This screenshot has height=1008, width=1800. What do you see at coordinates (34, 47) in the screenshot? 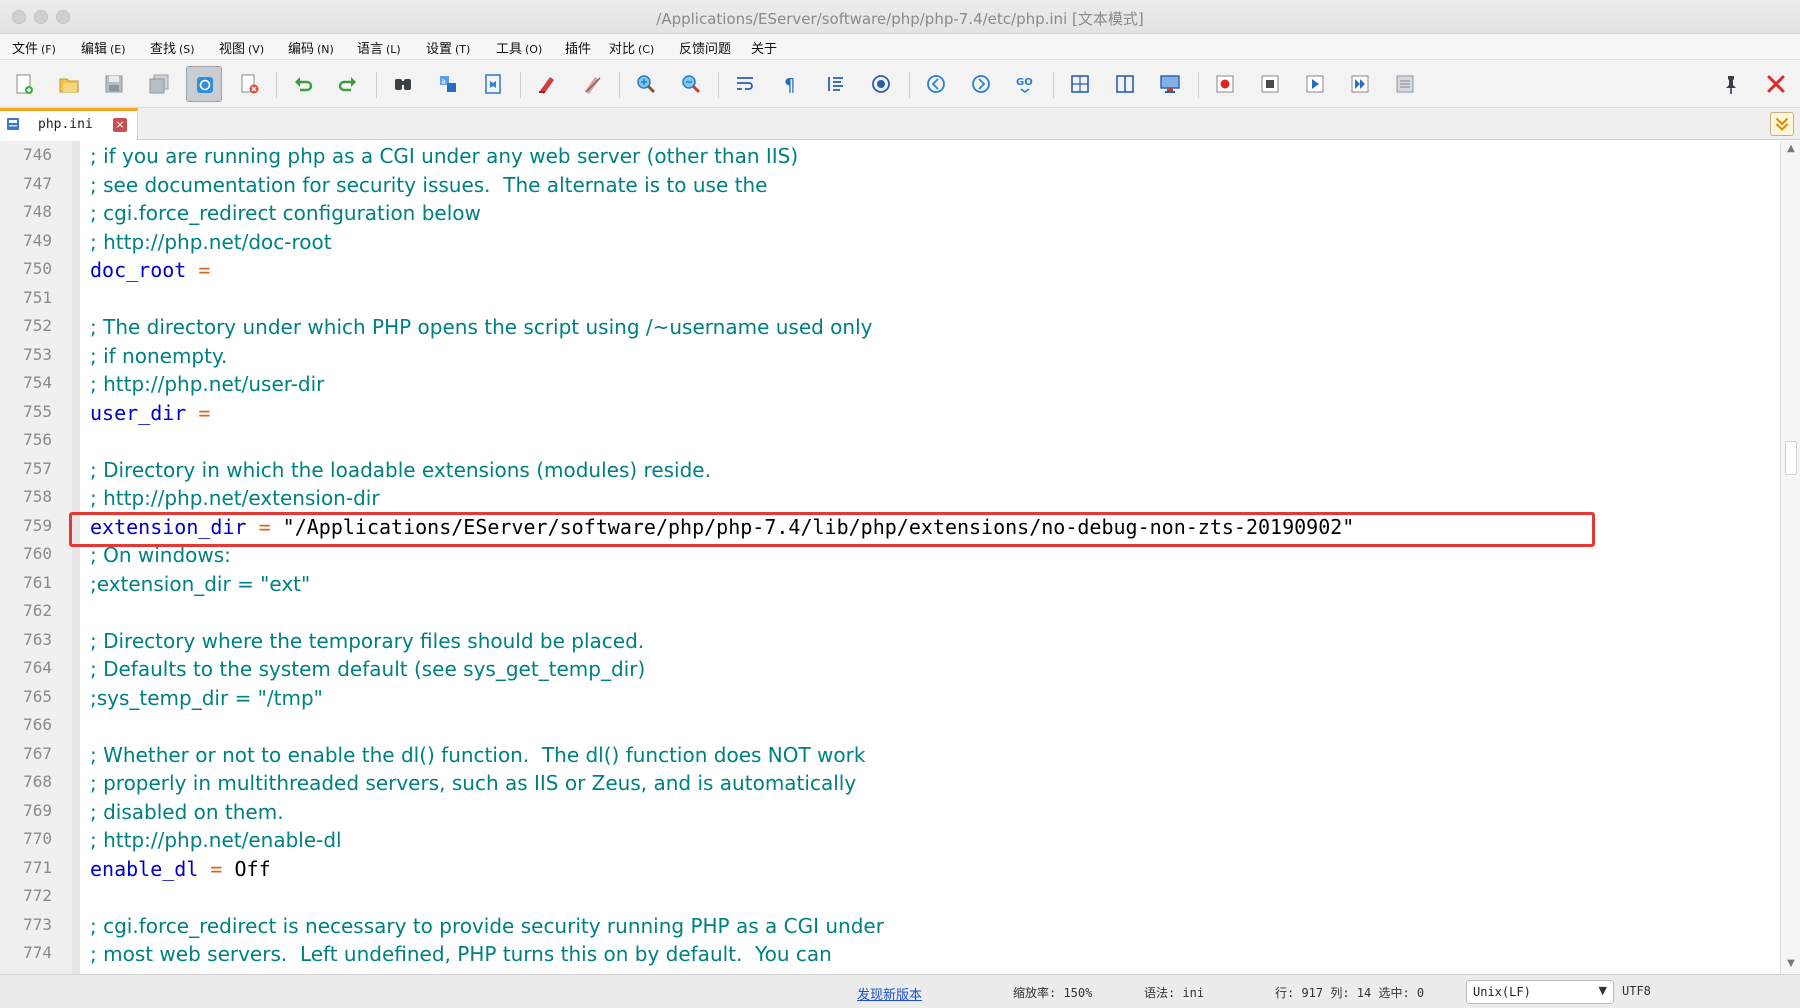
I see `menu-item: 文件 (F)` at bounding box center [34, 47].